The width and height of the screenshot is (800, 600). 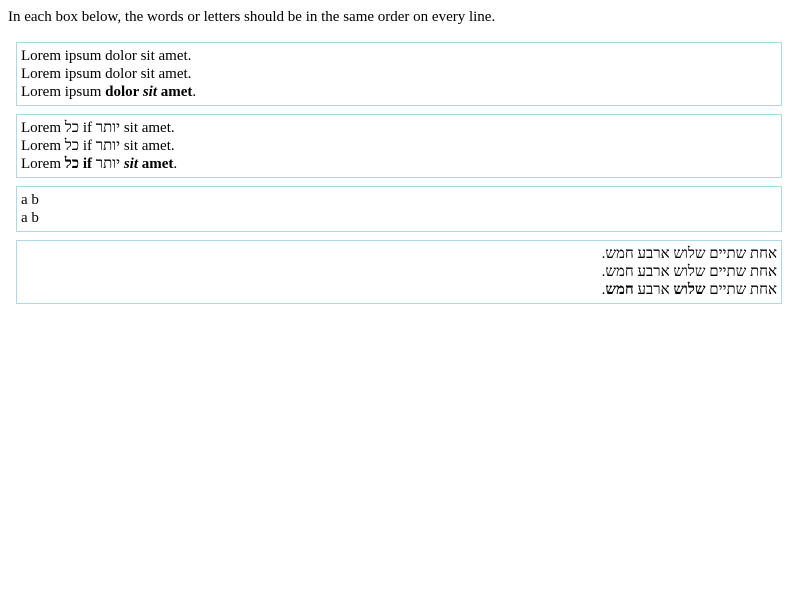 I want to click on bold-text: if, so click(x=87, y=164).